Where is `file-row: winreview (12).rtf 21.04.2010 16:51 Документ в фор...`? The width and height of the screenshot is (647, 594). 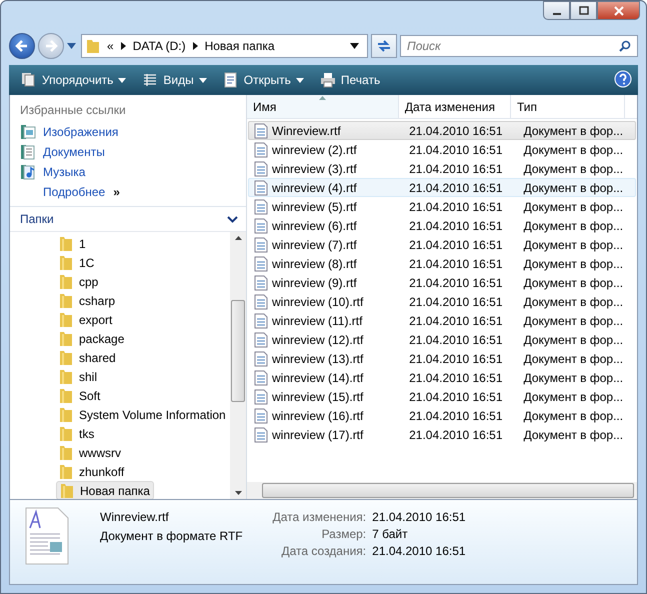 file-row: winreview (12).rtf 21.04.2010 16:51 Документ в фор... is located at coordinates (442, 339).